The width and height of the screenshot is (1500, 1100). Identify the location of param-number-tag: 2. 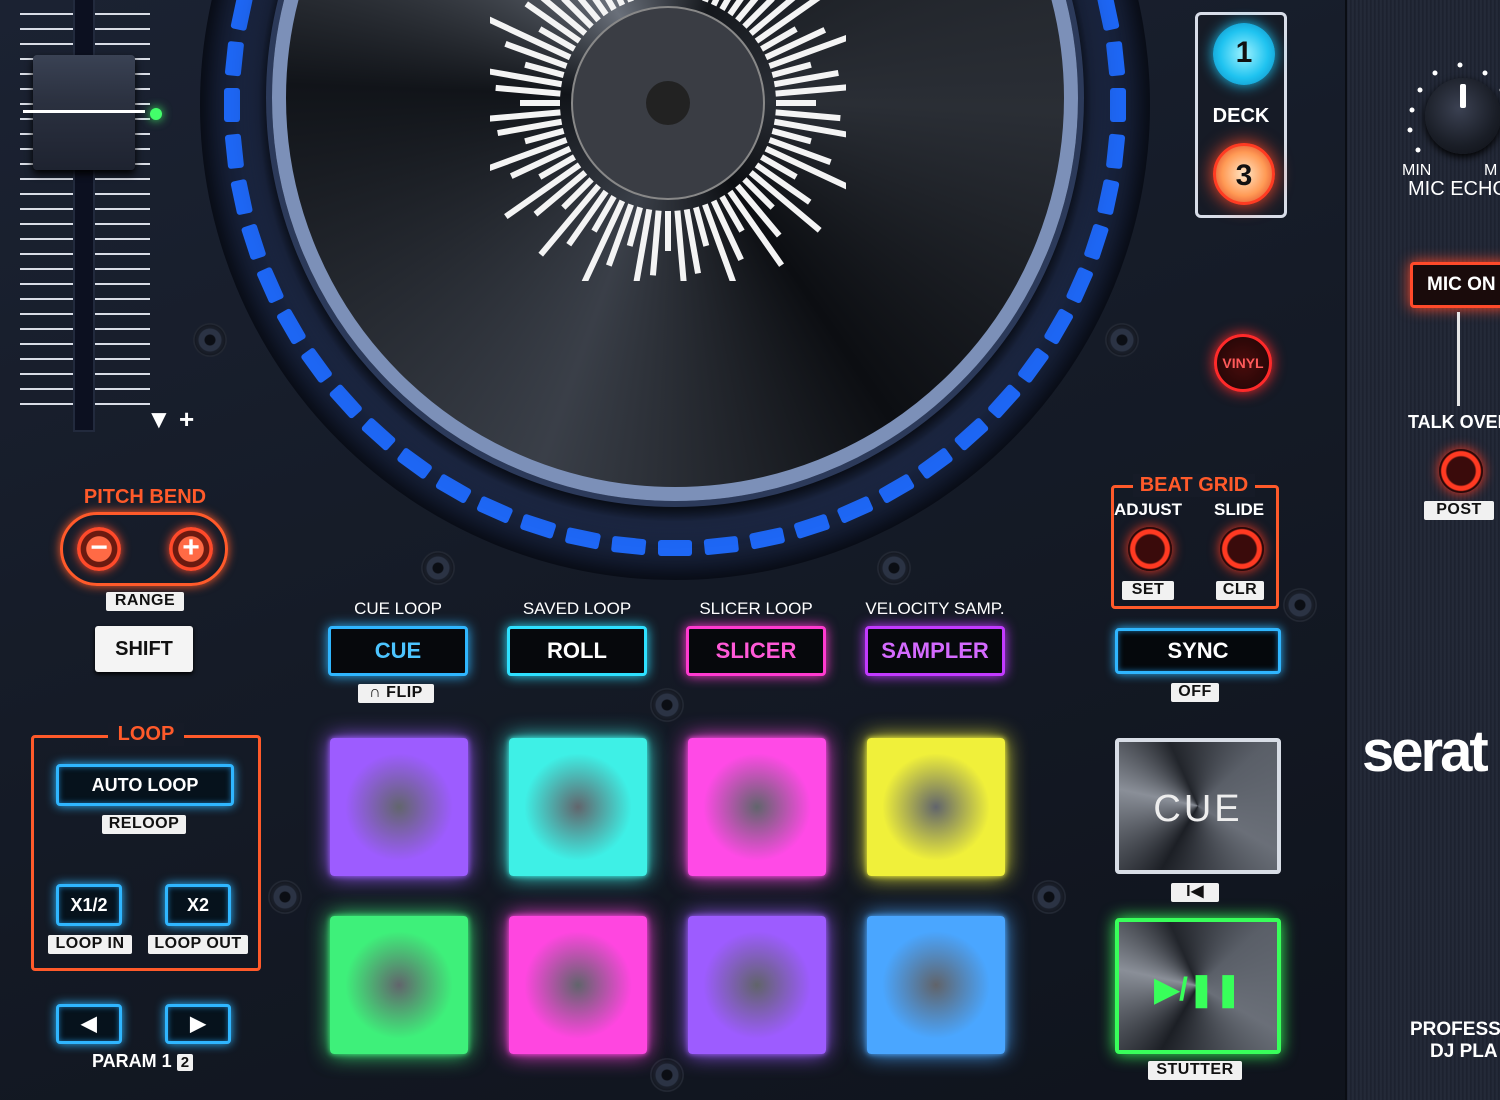
(185, 1062).